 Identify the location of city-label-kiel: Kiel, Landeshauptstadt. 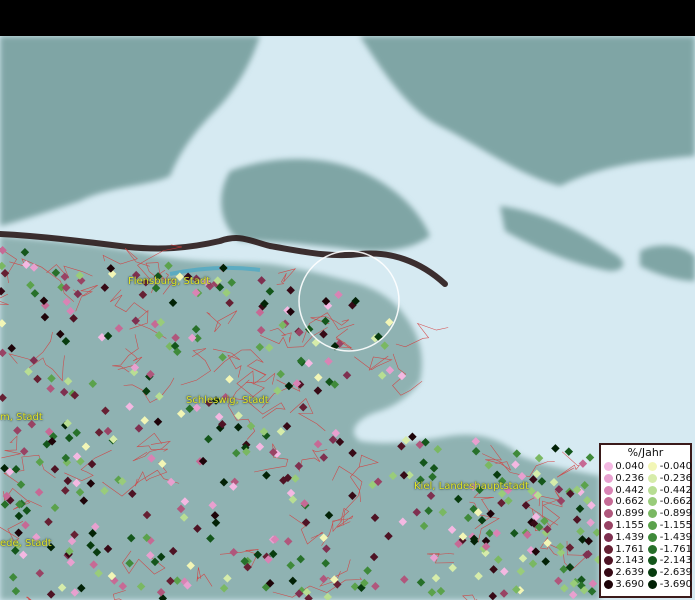
(471, 486).